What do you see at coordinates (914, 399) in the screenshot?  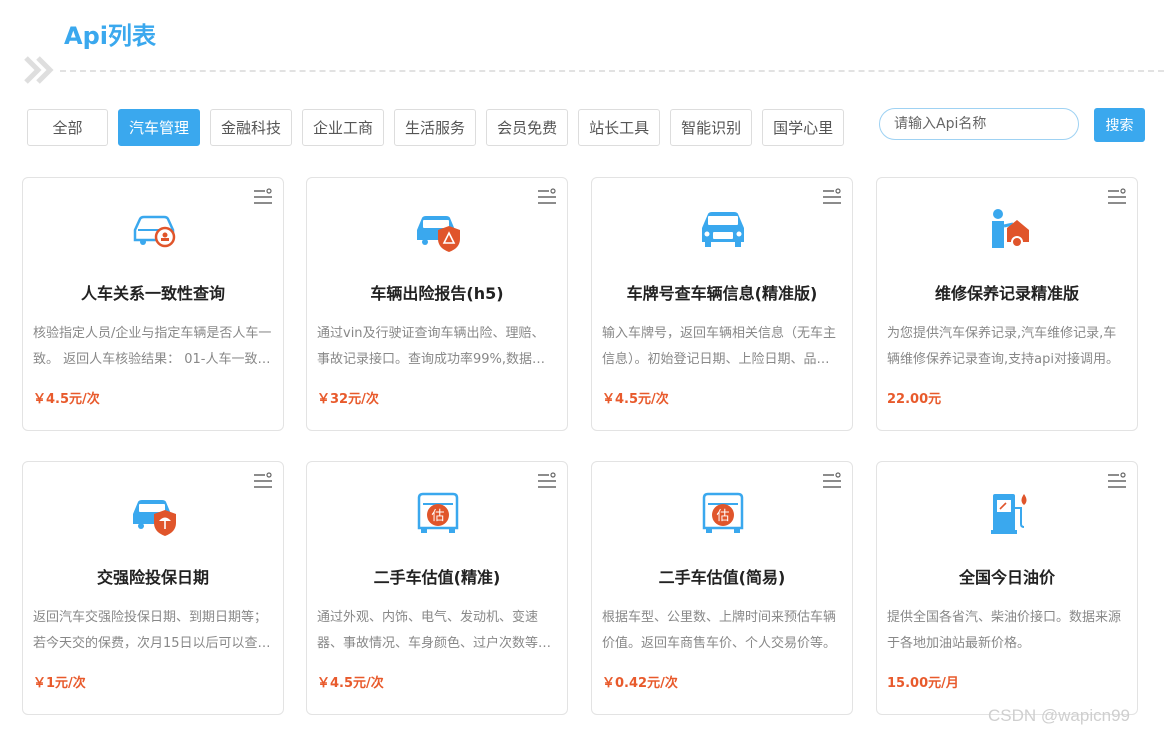 I see `api-price: 22.00元` at bounding box center [914, 399].